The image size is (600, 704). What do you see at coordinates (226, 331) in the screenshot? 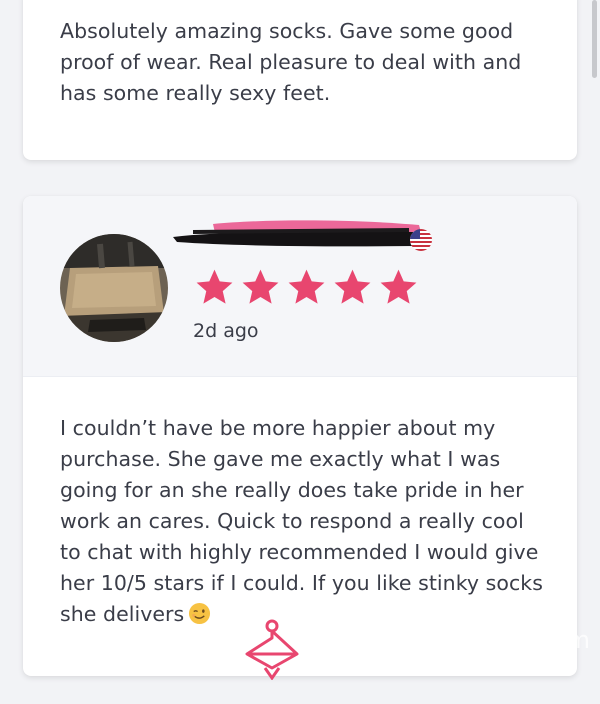
I see `review-timestamp: 2d ago` at bounding box center [226, 331].